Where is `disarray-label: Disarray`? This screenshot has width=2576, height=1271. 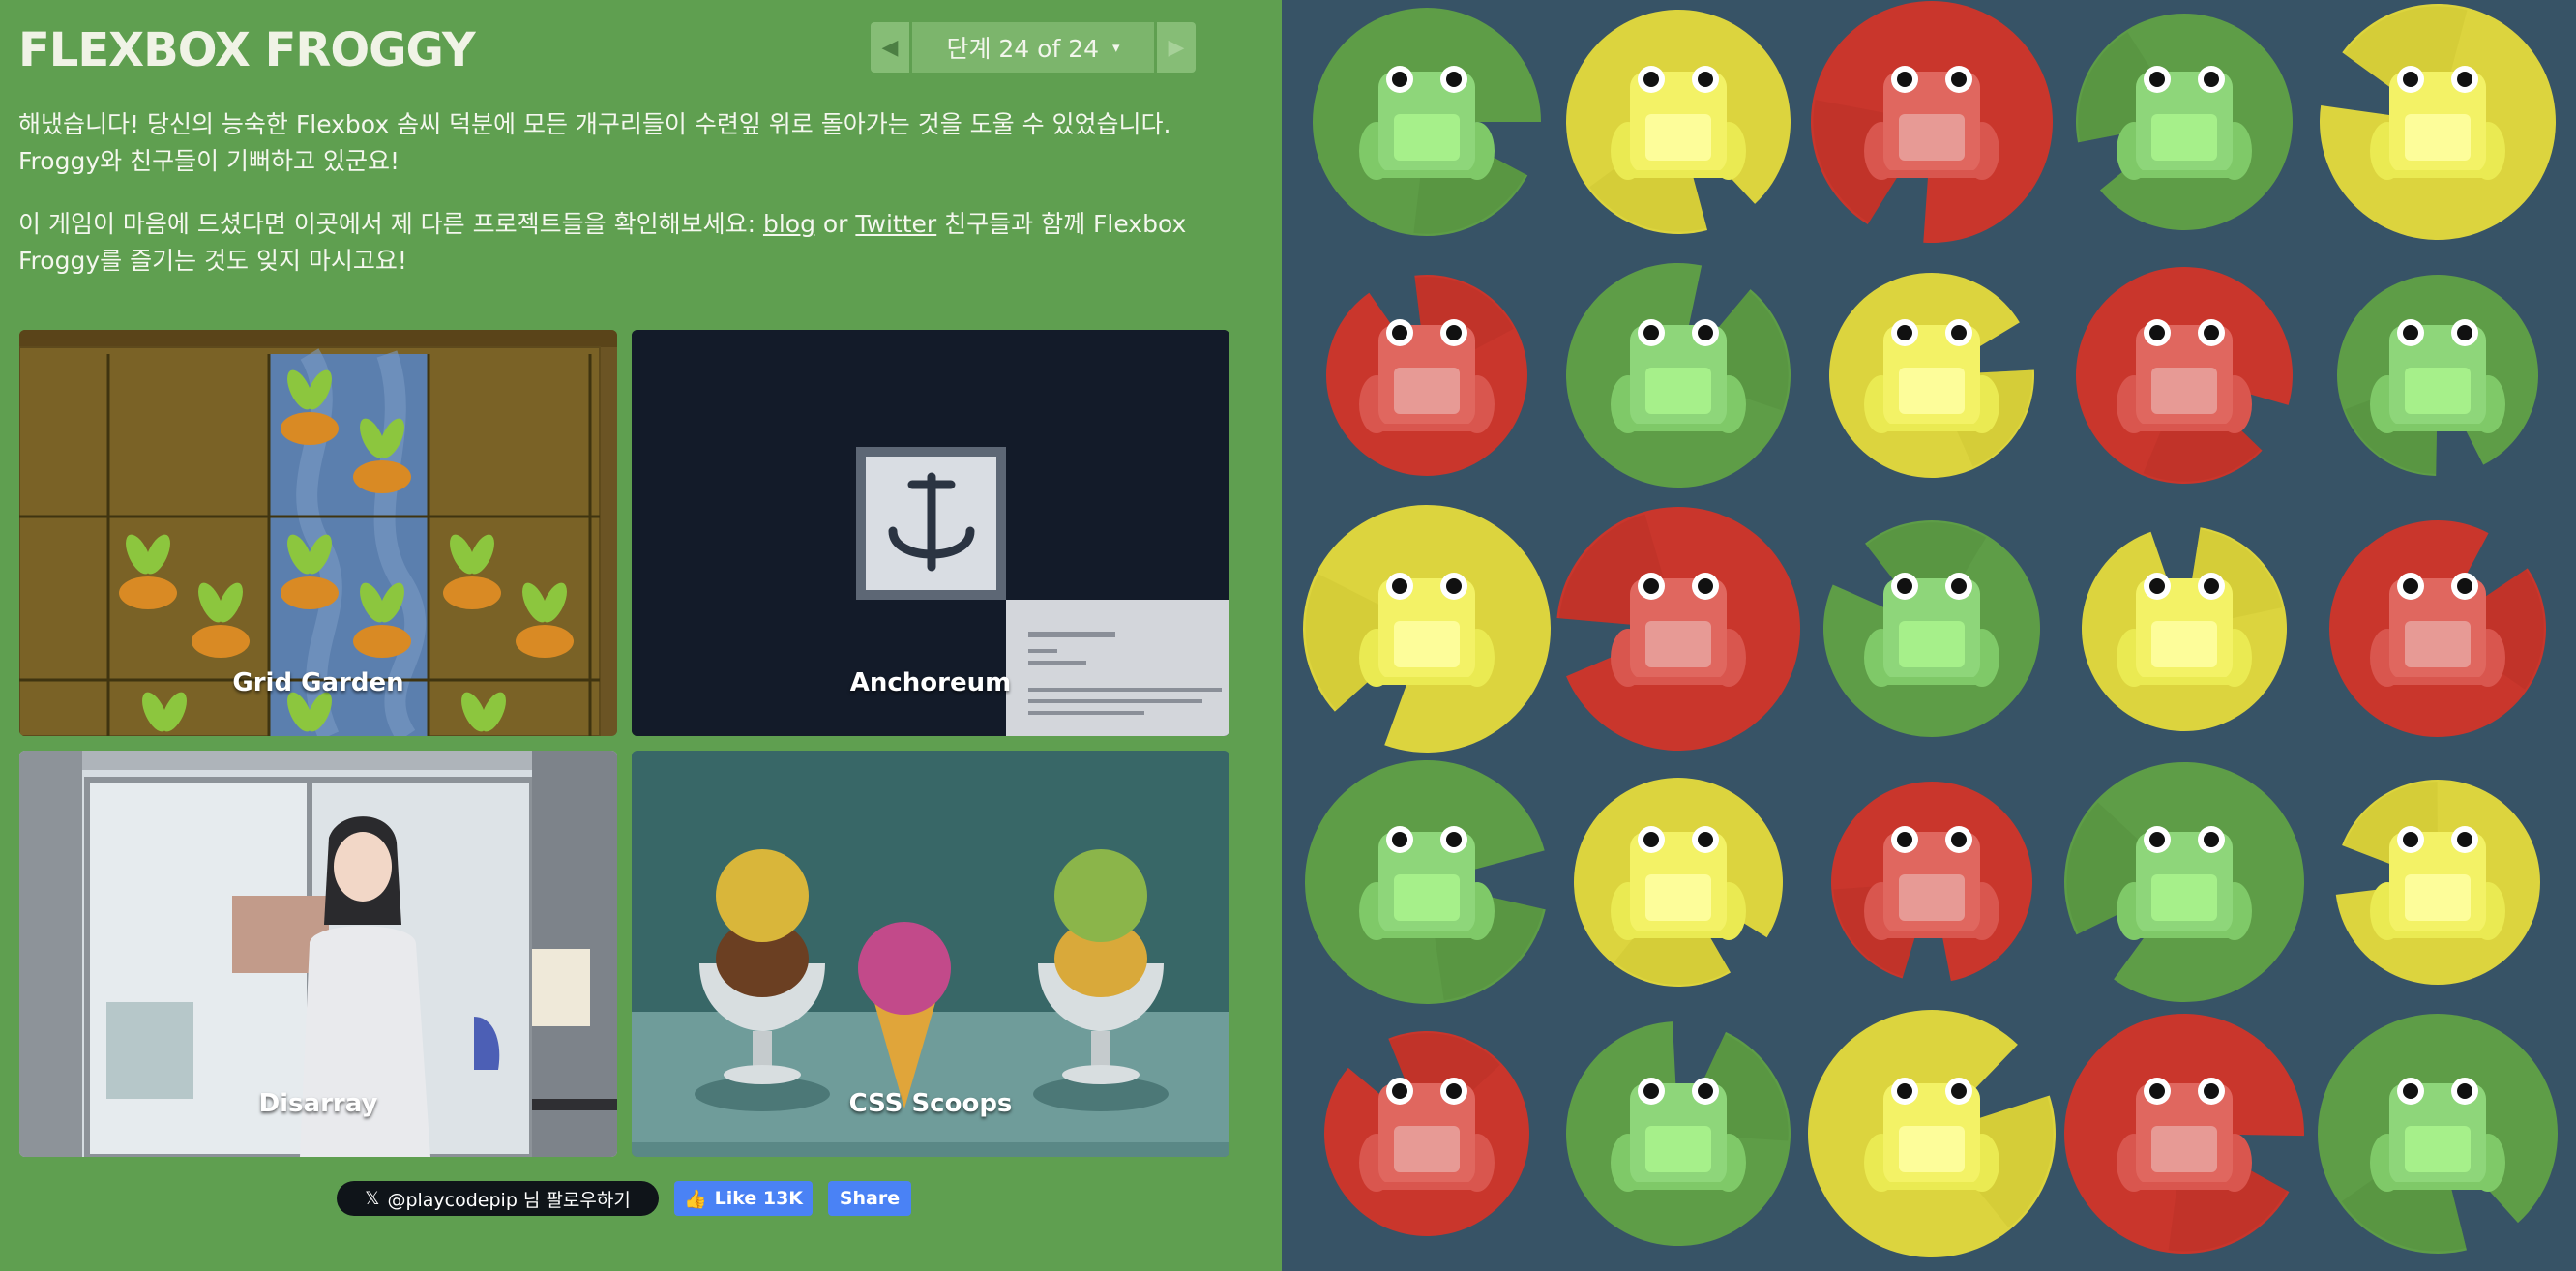
disarray-label: Disarray is located at coordinates (318, 1104).